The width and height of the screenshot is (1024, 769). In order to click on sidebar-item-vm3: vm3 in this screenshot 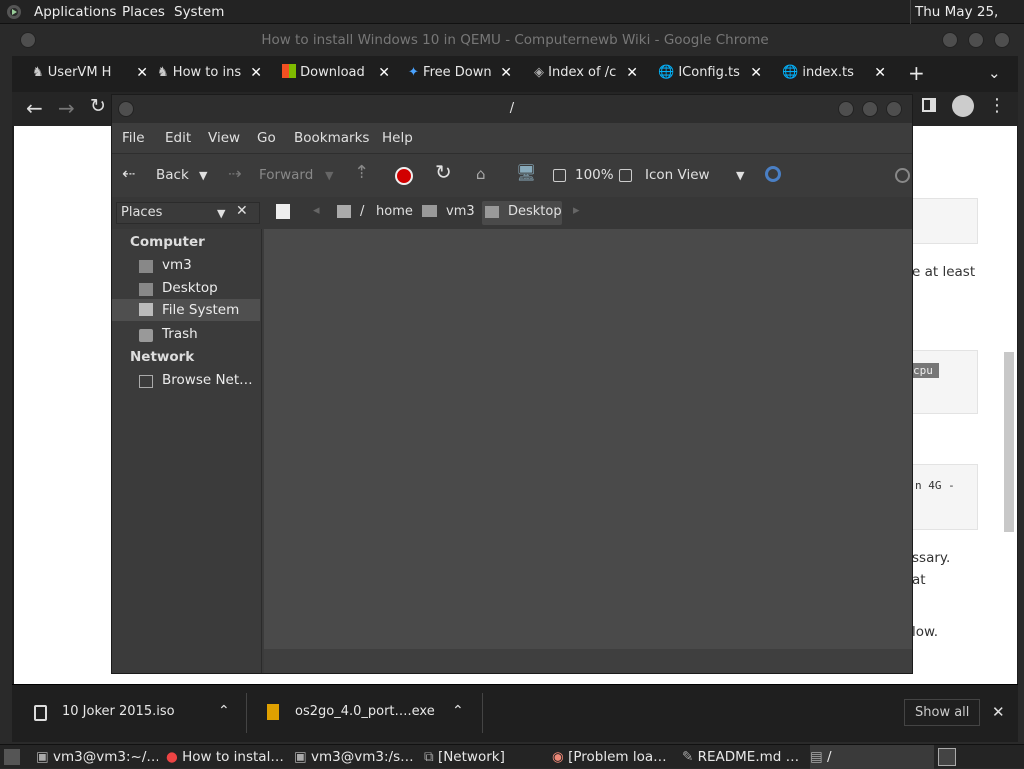, I will do `click(177, 265)`.